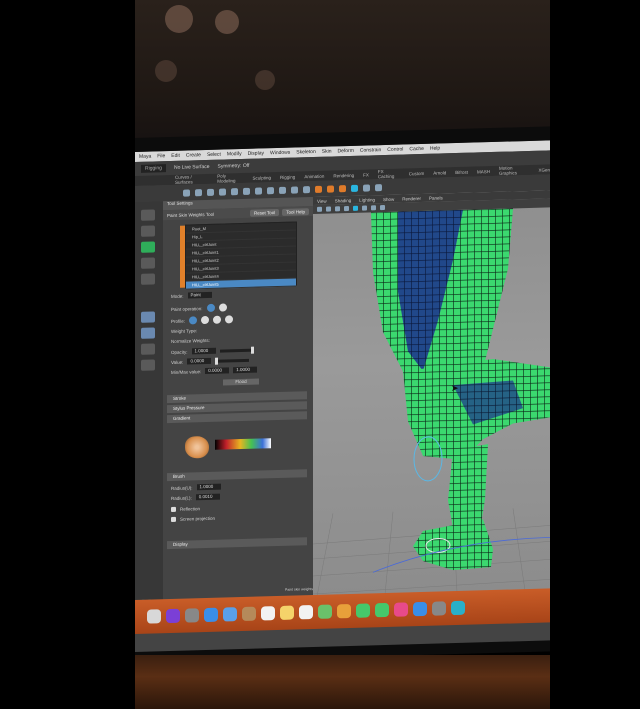  What do you see at coordinates (217, 371) in the screenshot?
I see `min-value-field: 0.0000` at bounding box center [217, 371].